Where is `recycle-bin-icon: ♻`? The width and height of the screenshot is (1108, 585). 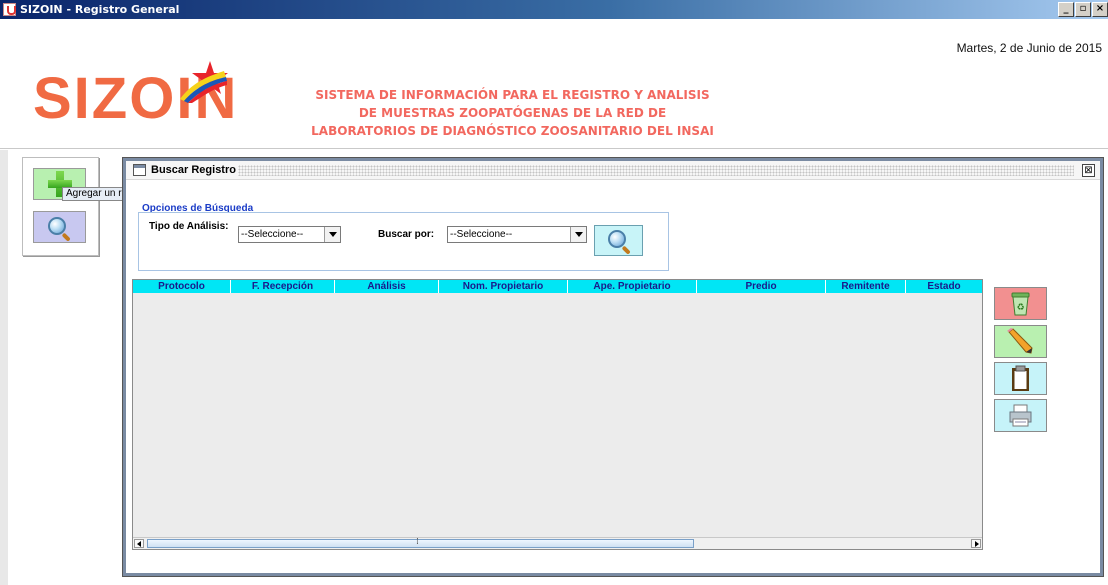
recycle-bin-icon: ♻ is located at coordinates (1020, 304).